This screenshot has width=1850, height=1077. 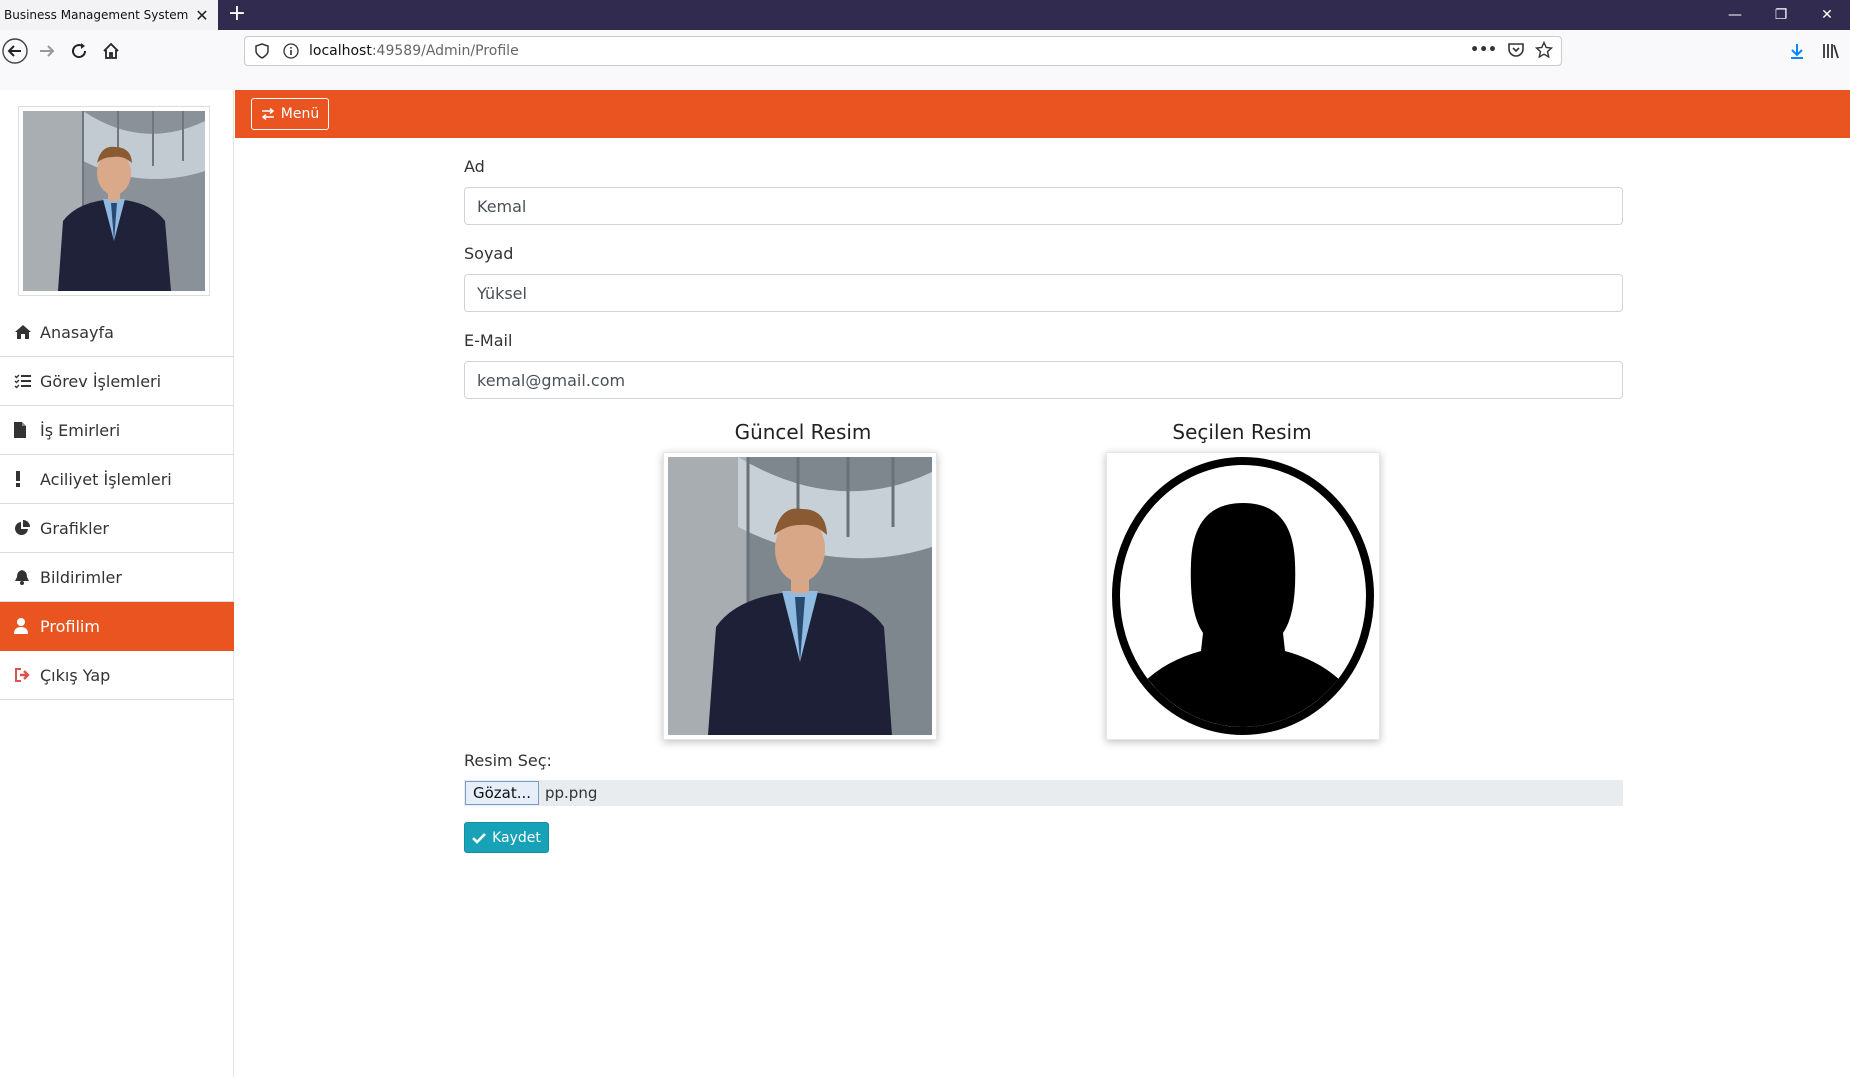 What do you see at coordinates (488, 340) in the screenshot?
I see `email-label: E-Mail` at bounding box center [488, 340].